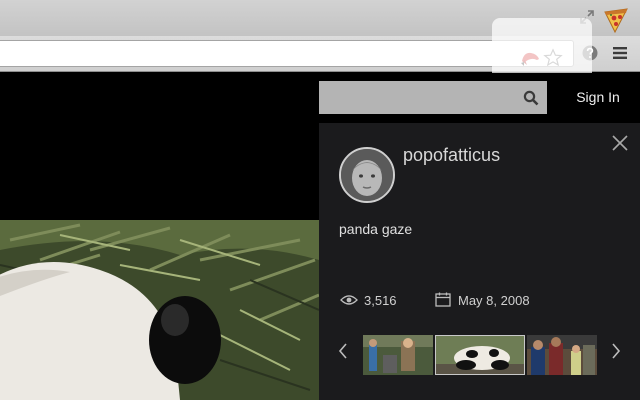 The image size is (640, 400). Describe the element at coordinates (433, 97) in the screenshot. I see `search-input` at that location.